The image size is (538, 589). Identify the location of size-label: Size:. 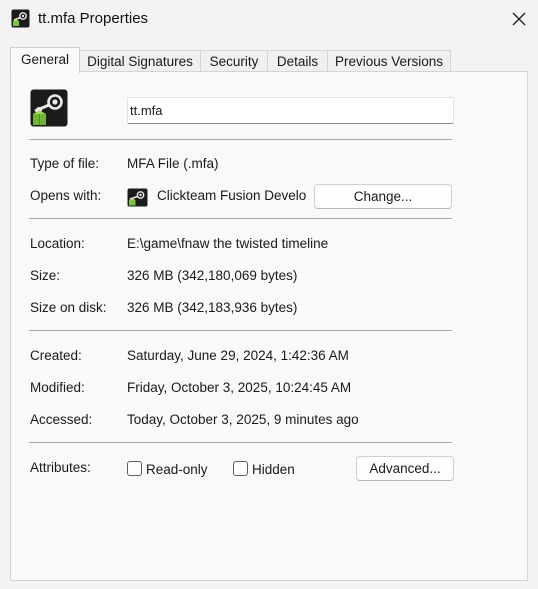
(45, 275).